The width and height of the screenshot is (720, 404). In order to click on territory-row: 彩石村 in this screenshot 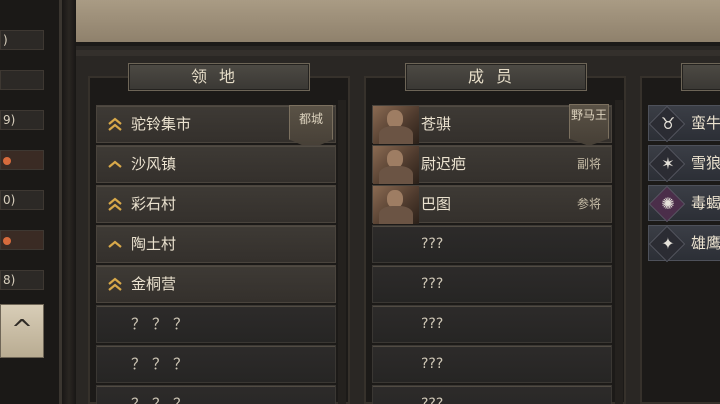, I will do `click(216, 204)`.